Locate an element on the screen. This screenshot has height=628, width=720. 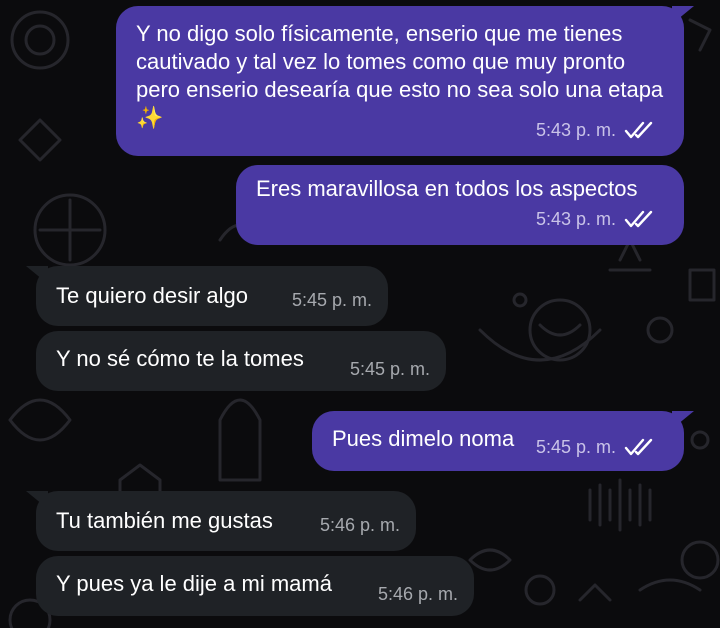
message-bubble-incoming: Y pues ya le dije a mi mamá 5:46 p. m. is located at coordinates (255, 586).